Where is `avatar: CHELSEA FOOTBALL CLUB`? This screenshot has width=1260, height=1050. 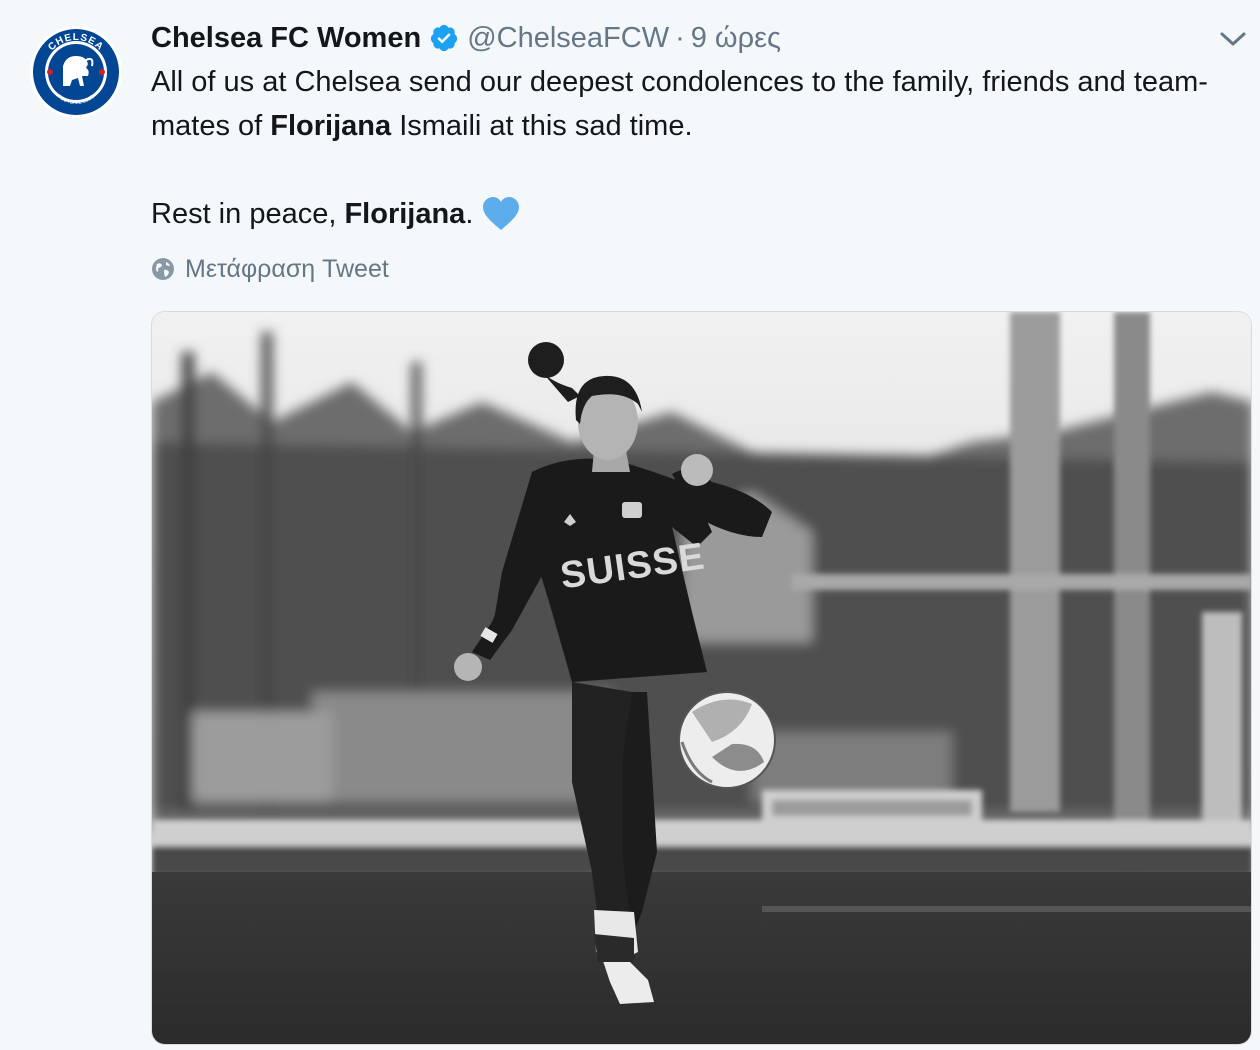
avatar: CHELSEA FOOTBALL CLUB is located at coordinates (76, 72).